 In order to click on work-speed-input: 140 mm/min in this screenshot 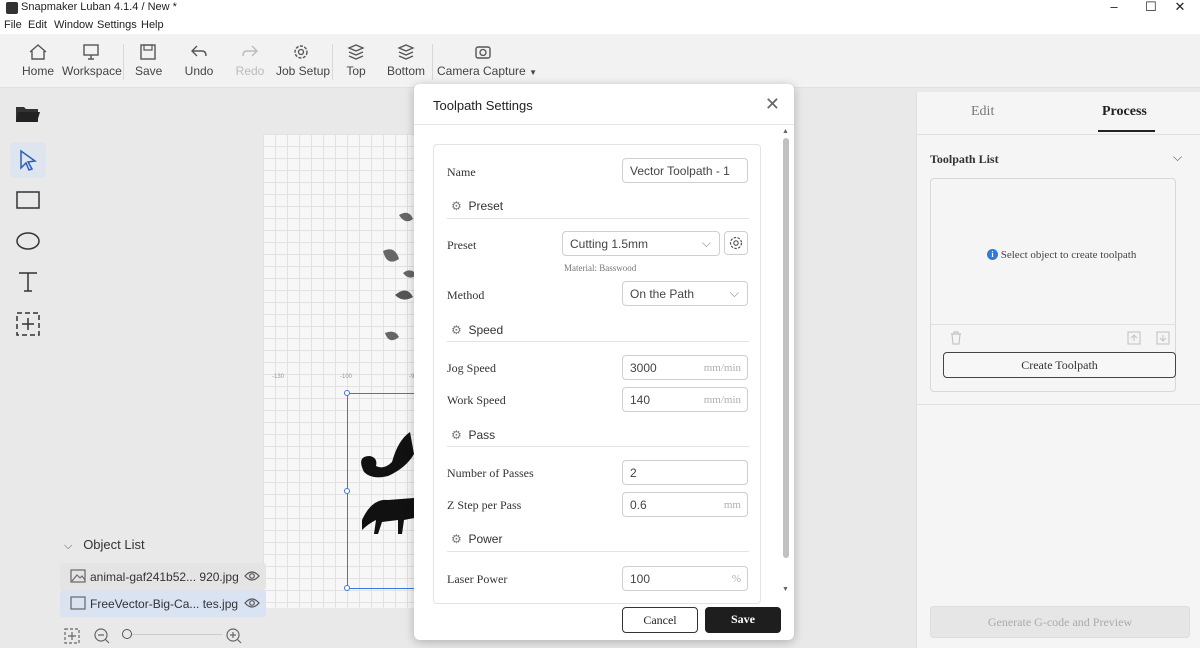, I will do `click(685, 399)`.